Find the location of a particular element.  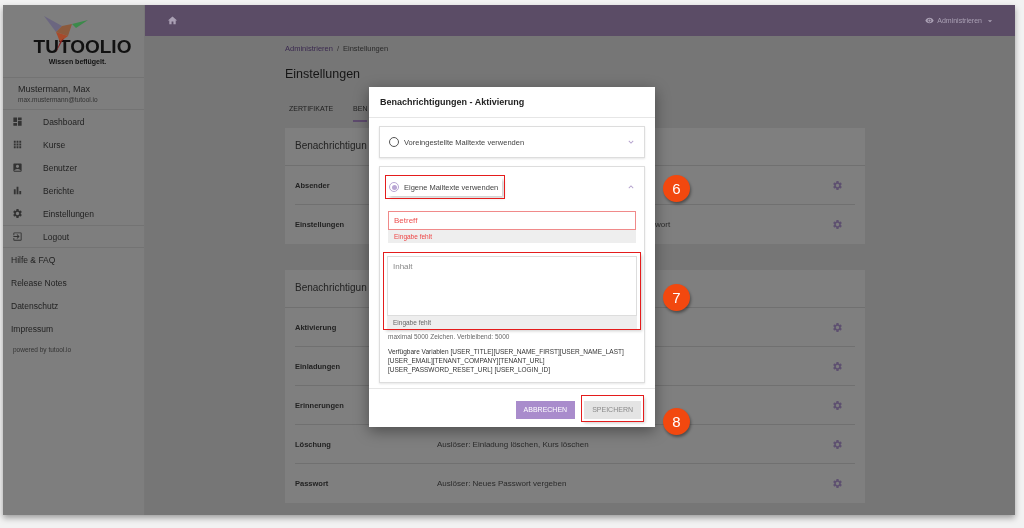

sidebar-link: Hilfe & FAQ is located at coordinates (73, 259).